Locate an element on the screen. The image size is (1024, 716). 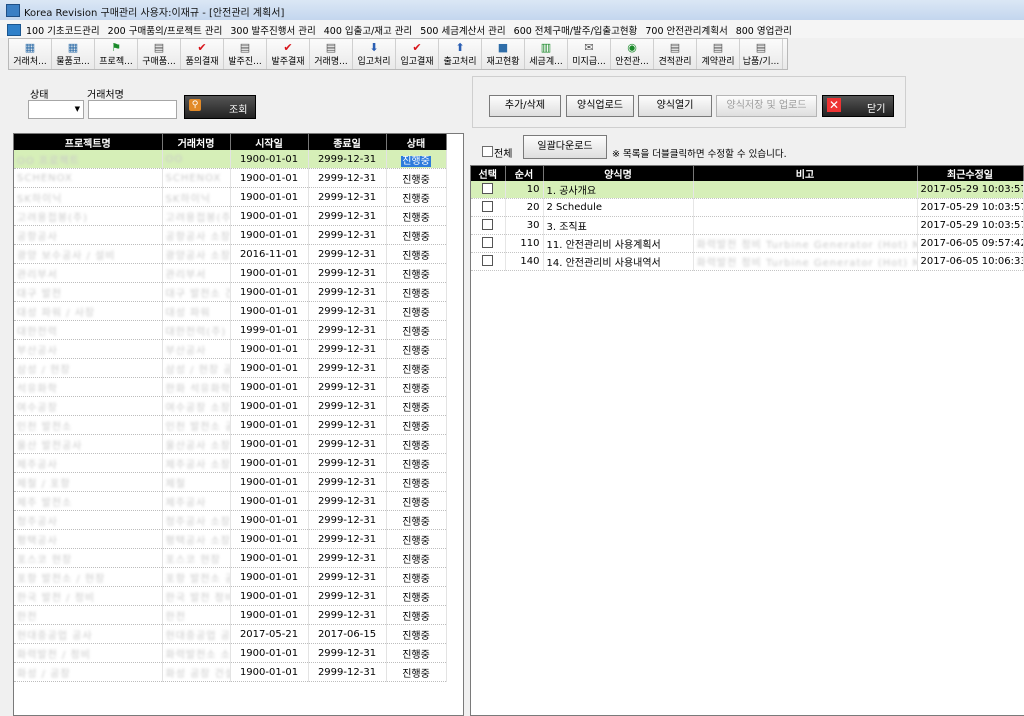
project-name-cell: 부산공사 is located at coordinates (88, 349).